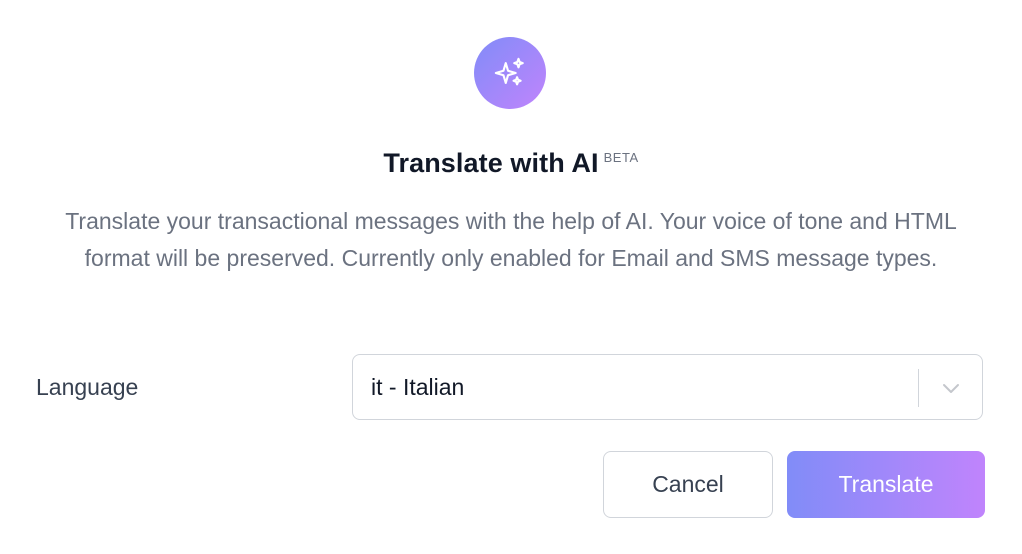 This screenshot has width=1022, height=554. What do you see at coordinates (951, 388) in the screenshot?
I see `chevron-down-icon` at bounding box center [951, 388].